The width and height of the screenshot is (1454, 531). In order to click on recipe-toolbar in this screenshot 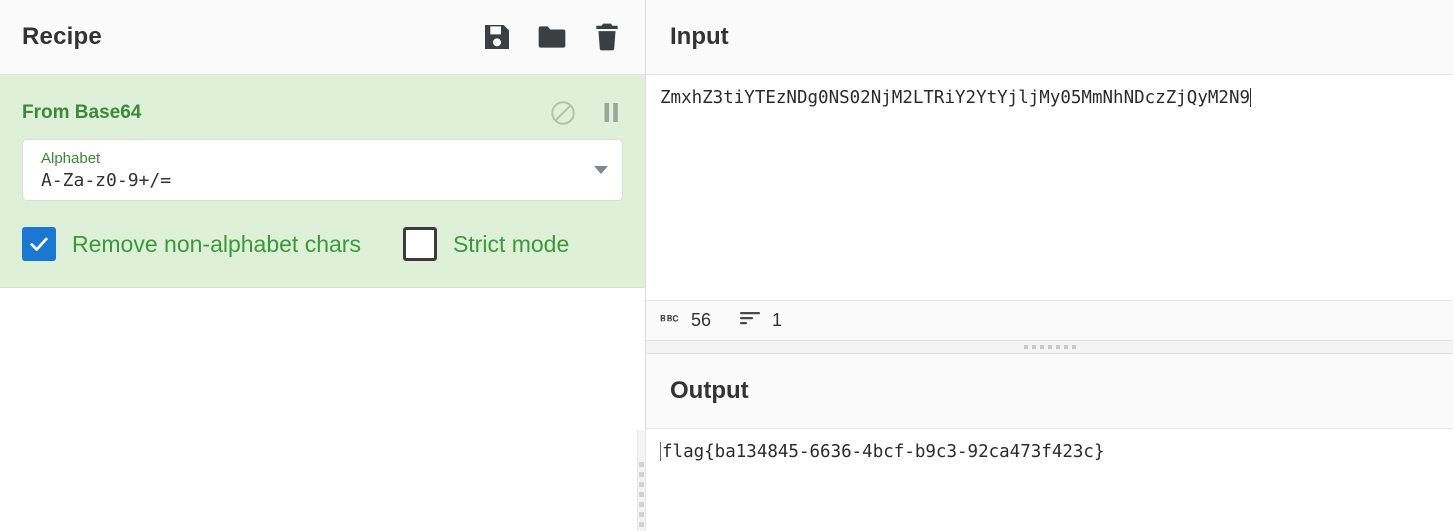, I will do `click(552, 37)`.